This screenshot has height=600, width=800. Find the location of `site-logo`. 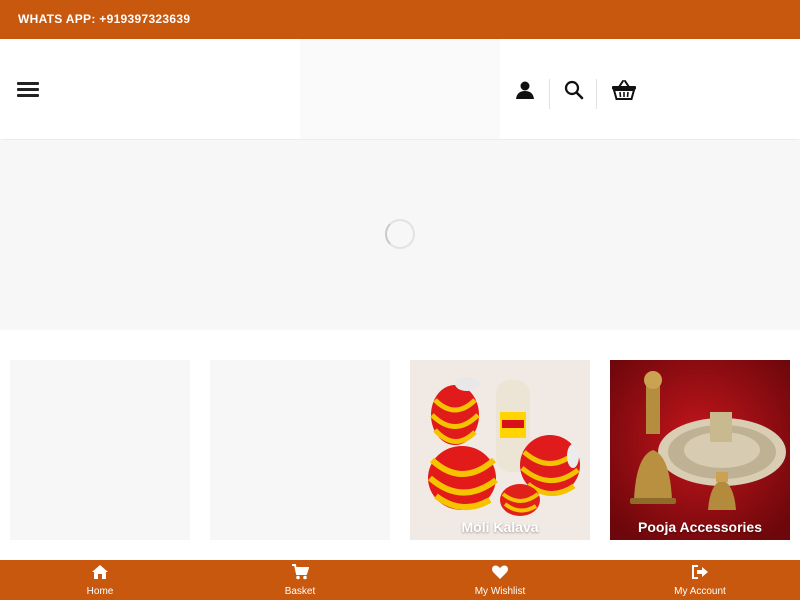

site-logo is located at coordinates (400, 89).